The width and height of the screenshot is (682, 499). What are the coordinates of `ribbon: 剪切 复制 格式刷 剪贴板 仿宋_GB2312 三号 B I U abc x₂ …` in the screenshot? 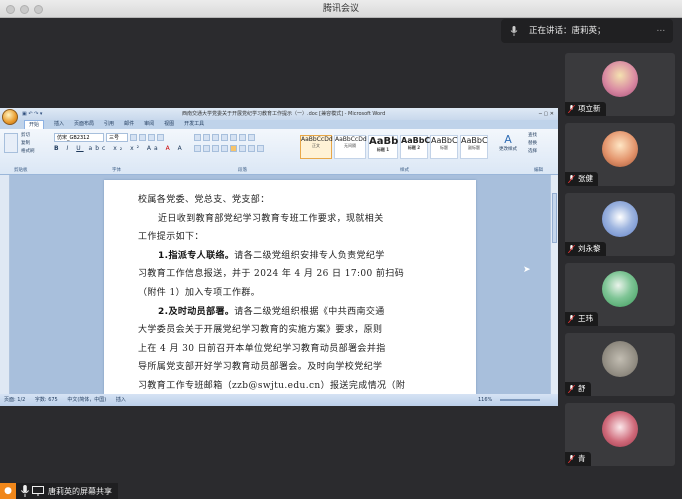 It's located at (279, 152).